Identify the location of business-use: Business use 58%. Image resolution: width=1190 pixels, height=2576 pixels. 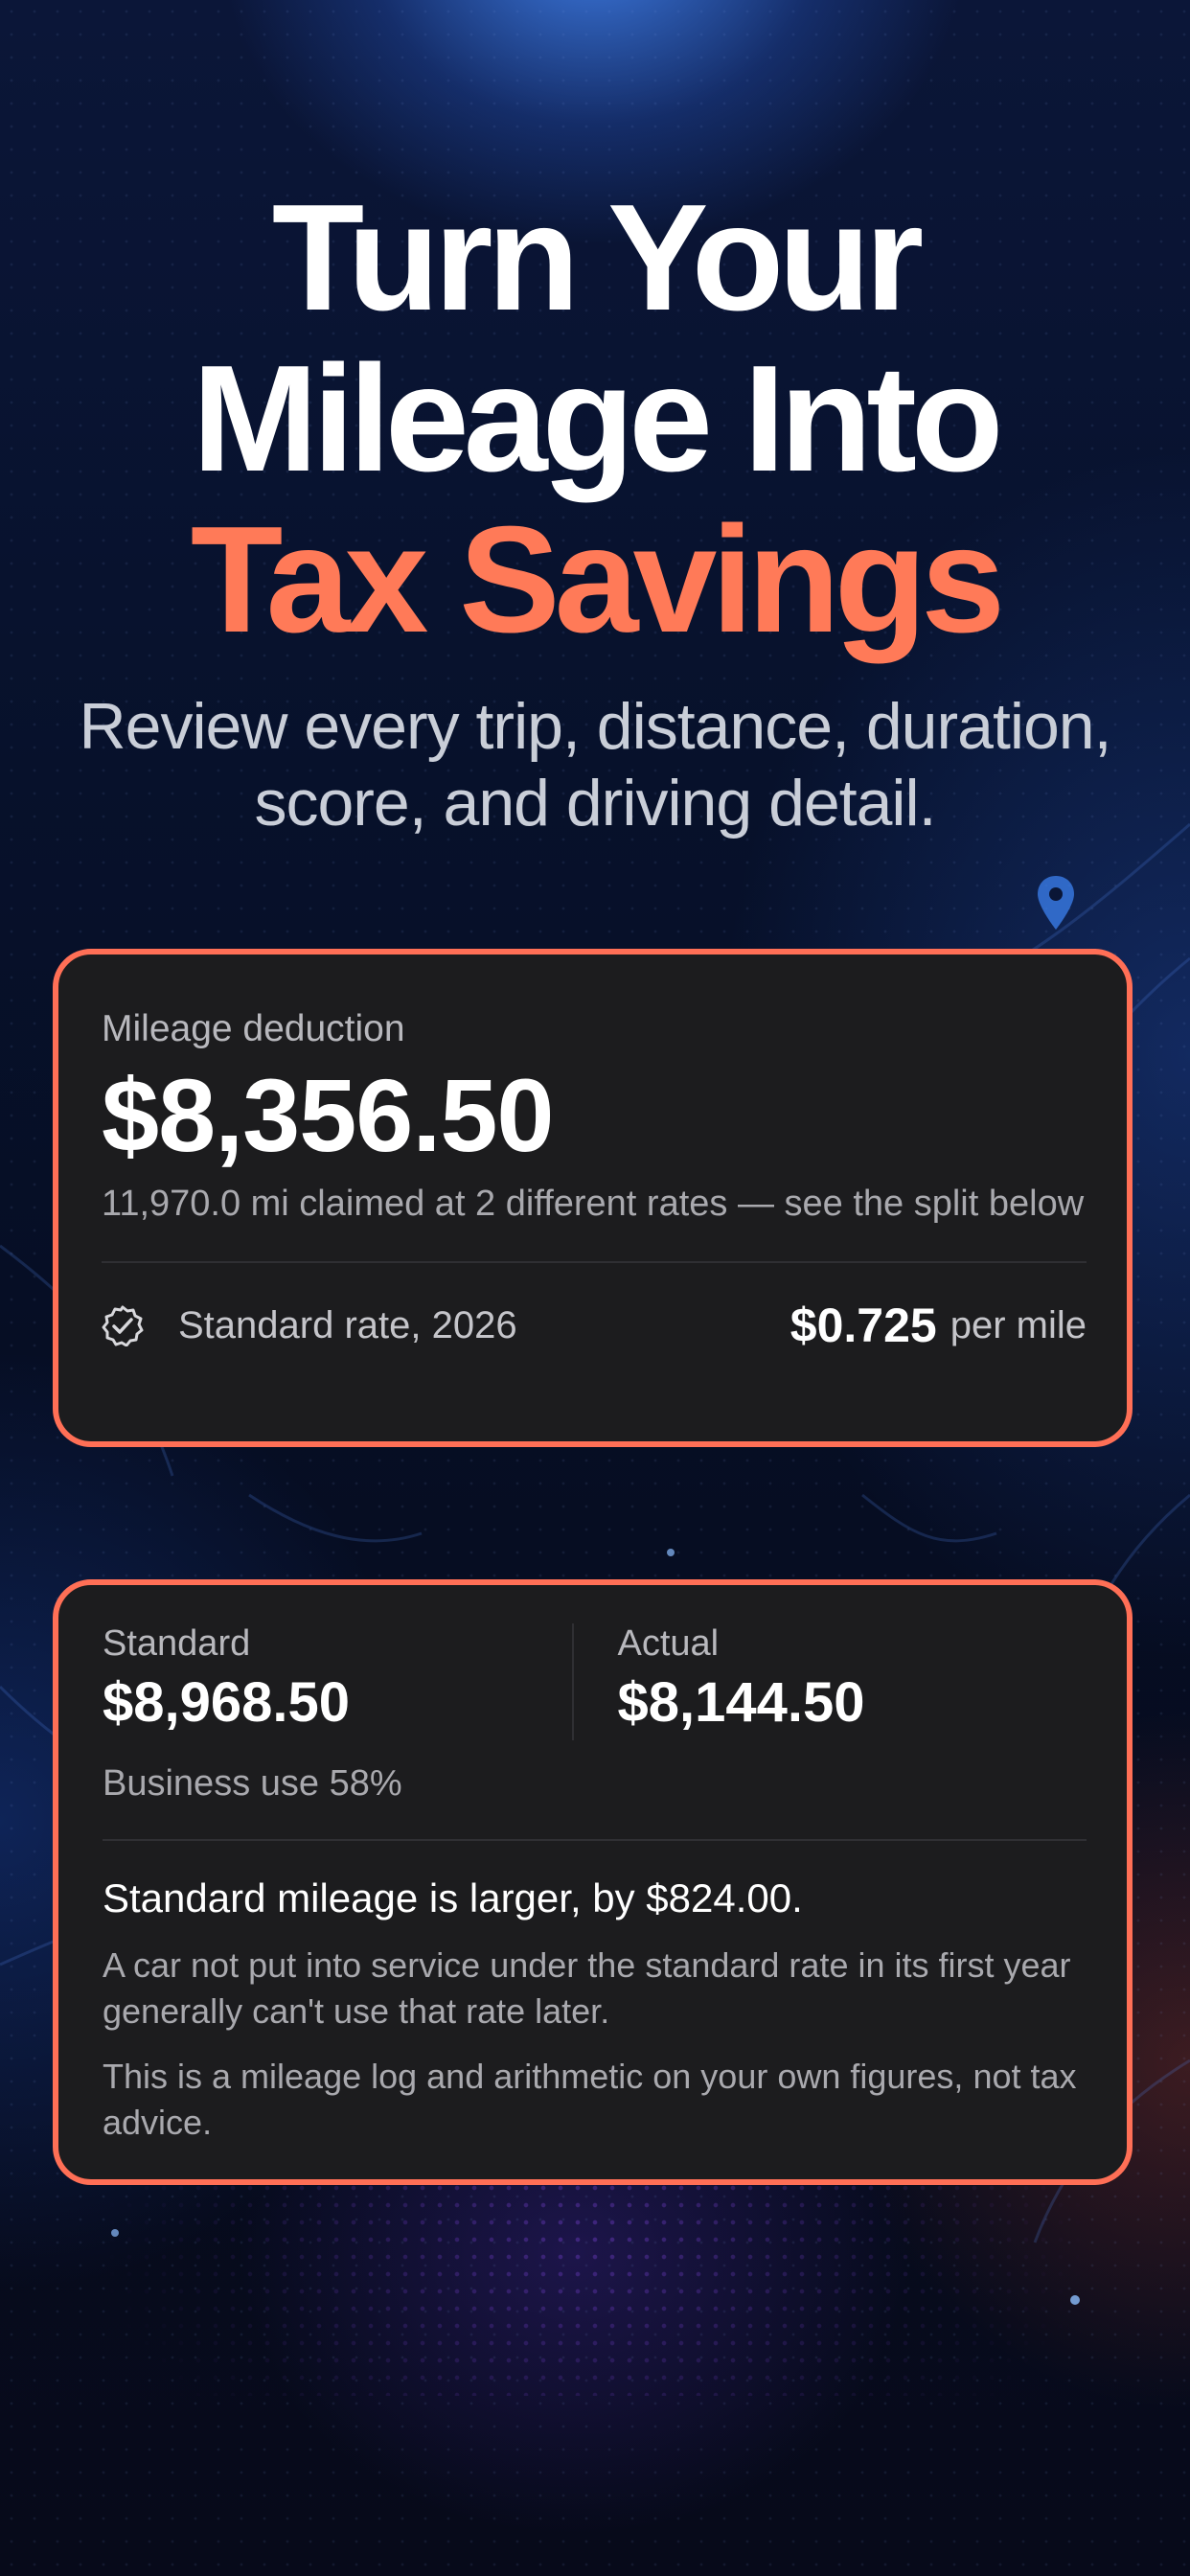
(253, 1783).